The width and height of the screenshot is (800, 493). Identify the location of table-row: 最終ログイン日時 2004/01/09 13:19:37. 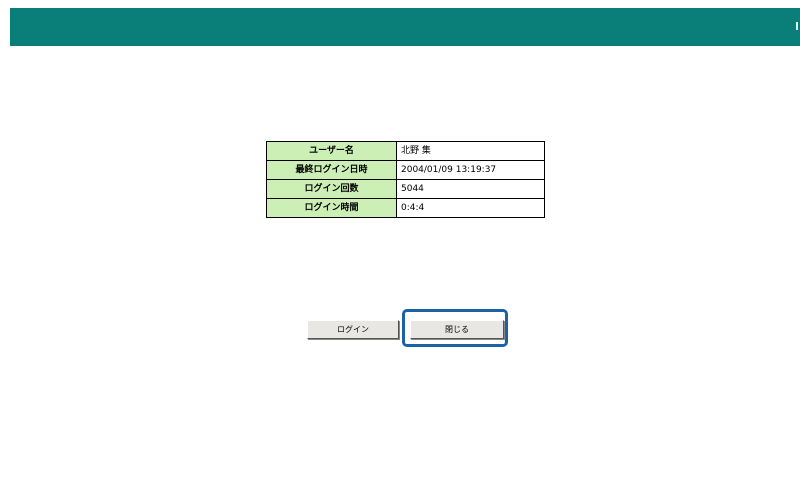
(405, 170).